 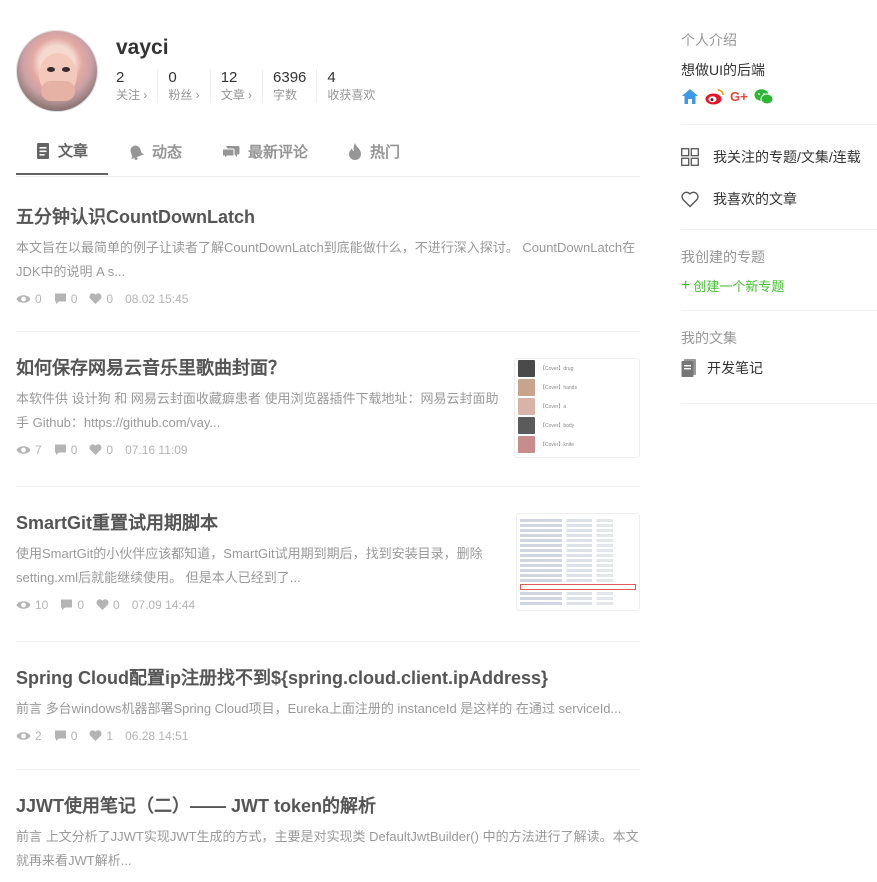 I want to click on article-meta: 0 0 0 08.02 15:45, so click(x=328, y=299).